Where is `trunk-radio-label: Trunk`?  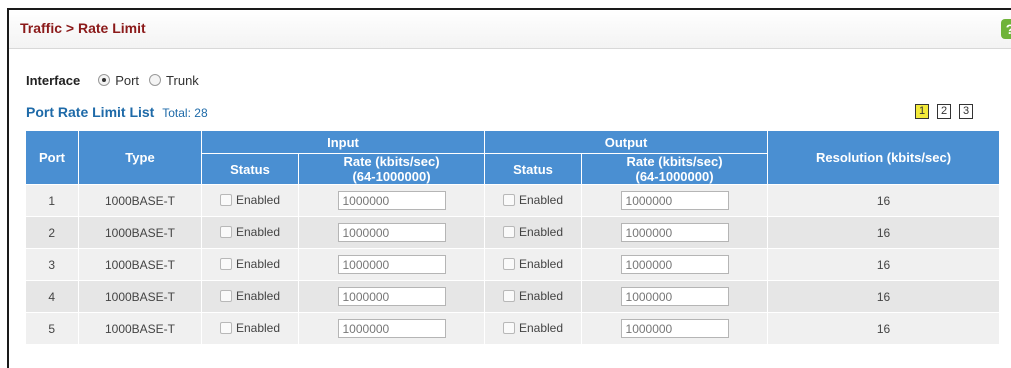 trunk-radio-label: Trunk is located at coordinates (182, 80).